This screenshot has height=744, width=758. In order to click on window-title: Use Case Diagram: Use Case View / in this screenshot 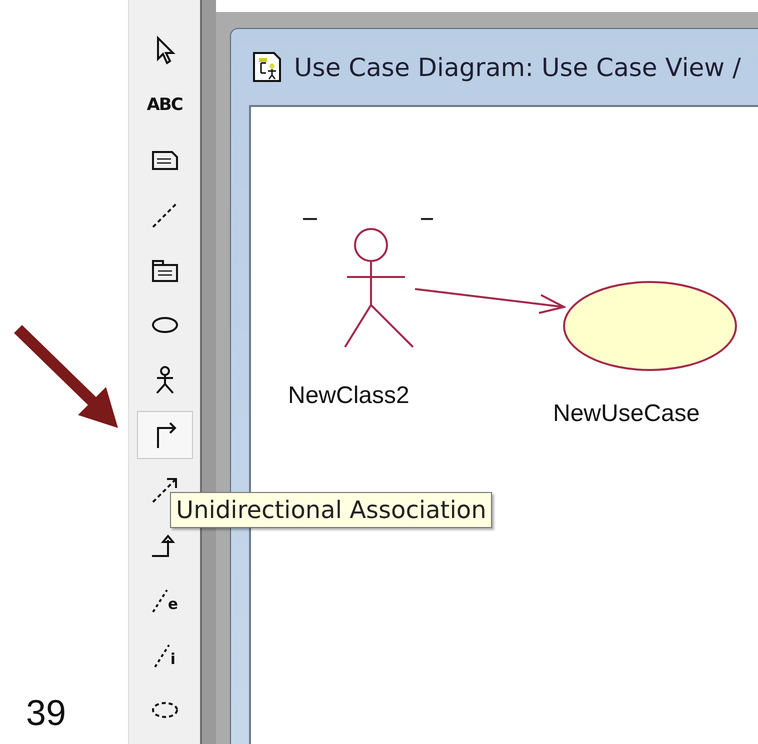, I will do `click(517, 67)`.